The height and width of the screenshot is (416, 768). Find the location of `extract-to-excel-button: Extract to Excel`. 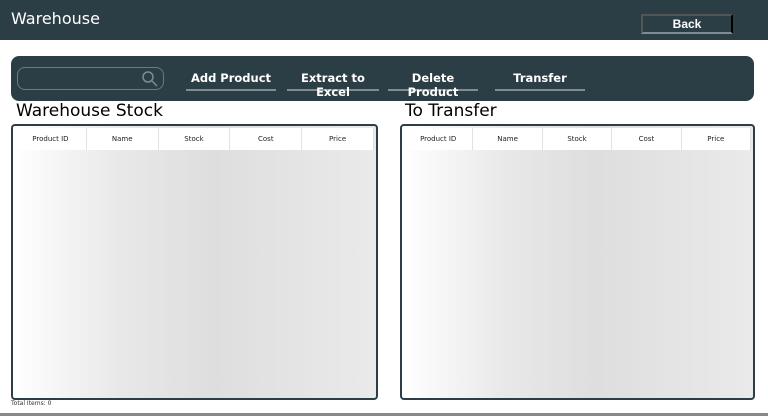

extract-to-excel-button: Extract to Excel is located at coordinates (333, 85).